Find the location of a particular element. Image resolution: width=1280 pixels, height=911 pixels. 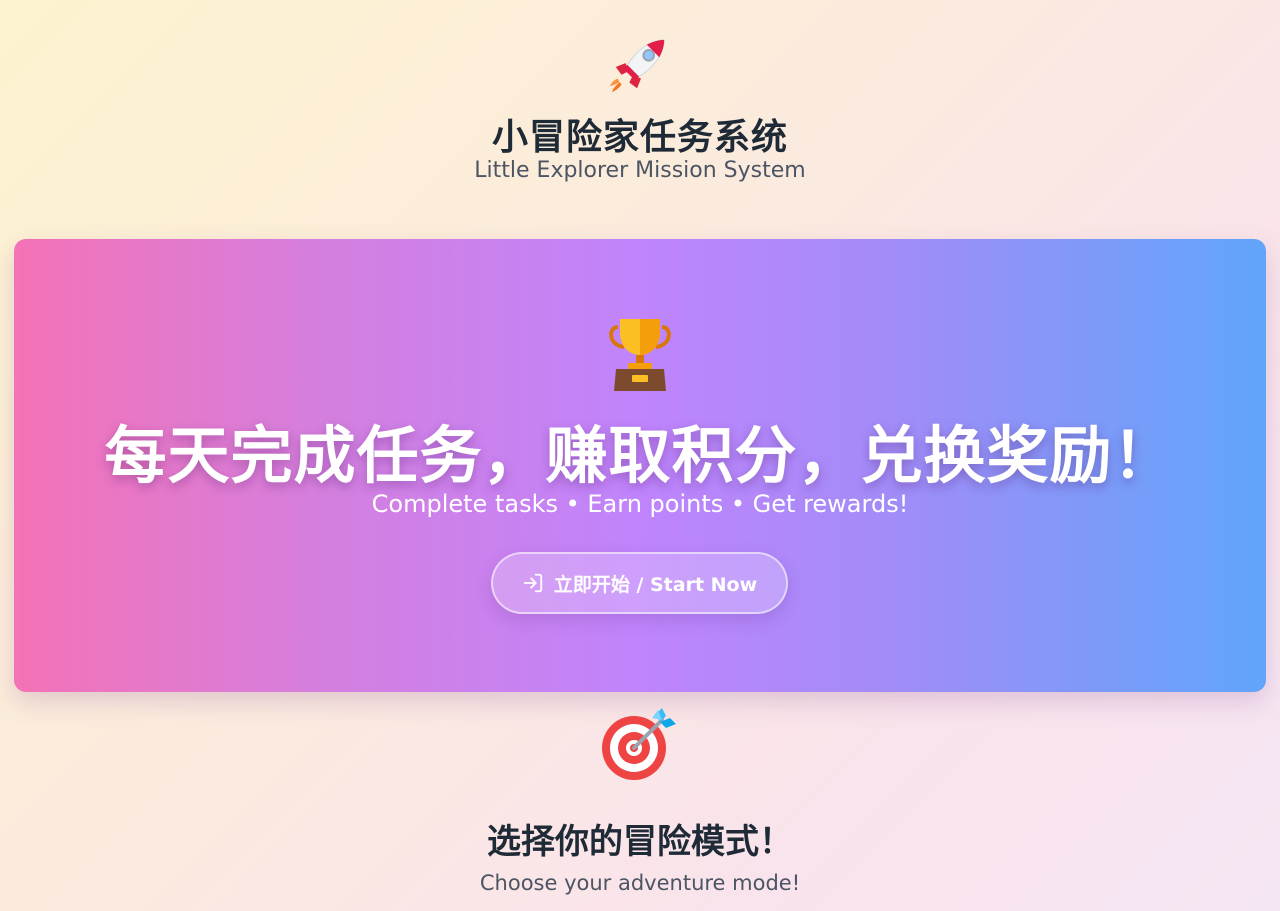

start-now-button: 立即开始 / Start Now is located at coordinates (639, 583).